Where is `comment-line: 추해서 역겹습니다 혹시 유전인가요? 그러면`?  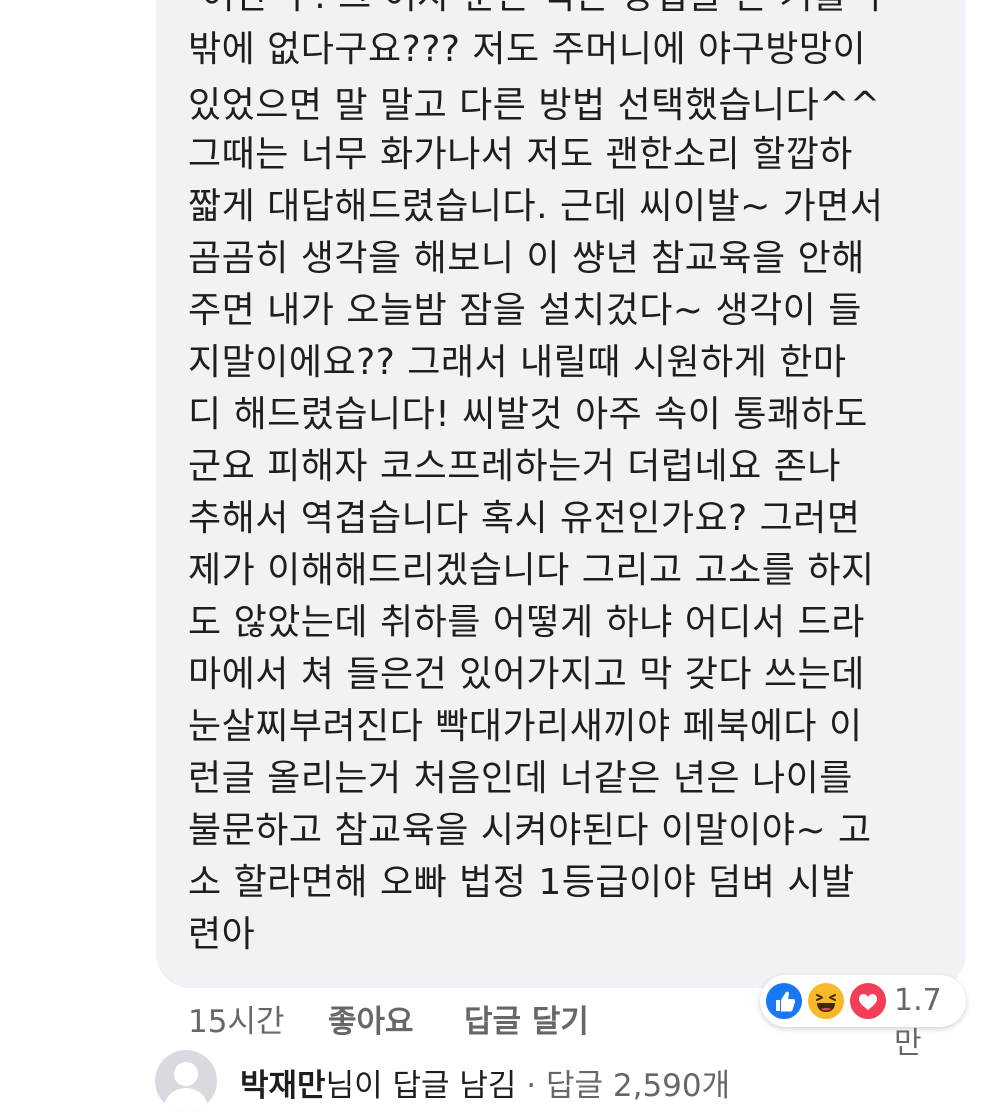
comment-line: 추해서 역겹습니다 혹시 유전인가요? 그러면 is located at coordinates (524, 518).